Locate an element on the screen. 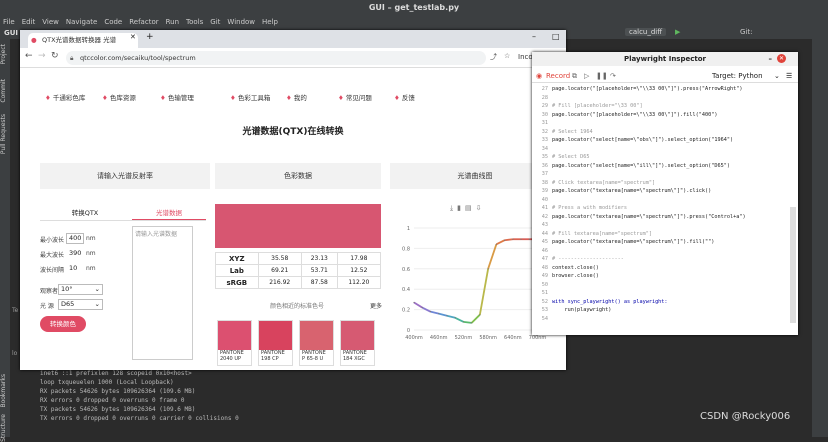 The image size is (828, 442). menu-item-run: Run is located at coordinates (172, 22).